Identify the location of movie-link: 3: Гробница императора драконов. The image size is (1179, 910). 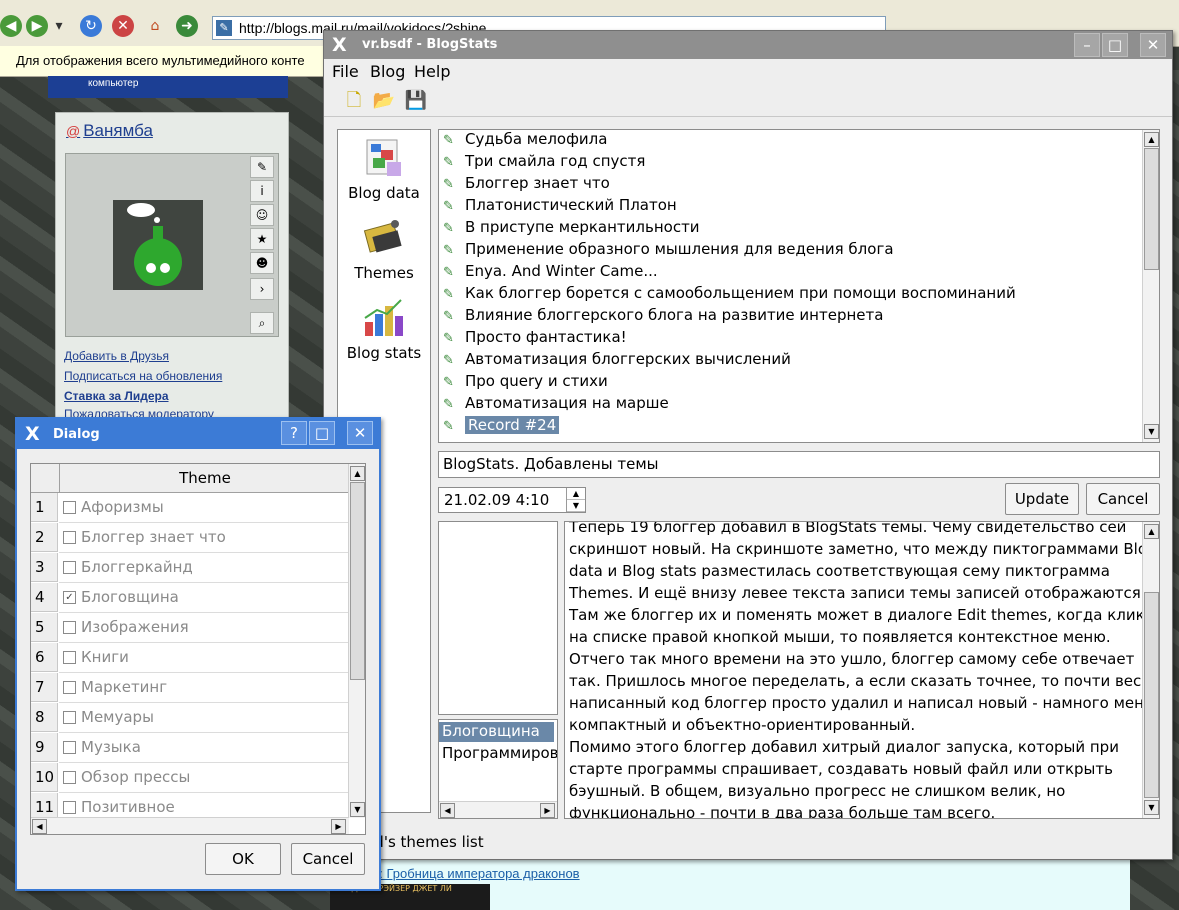
(476, 873).